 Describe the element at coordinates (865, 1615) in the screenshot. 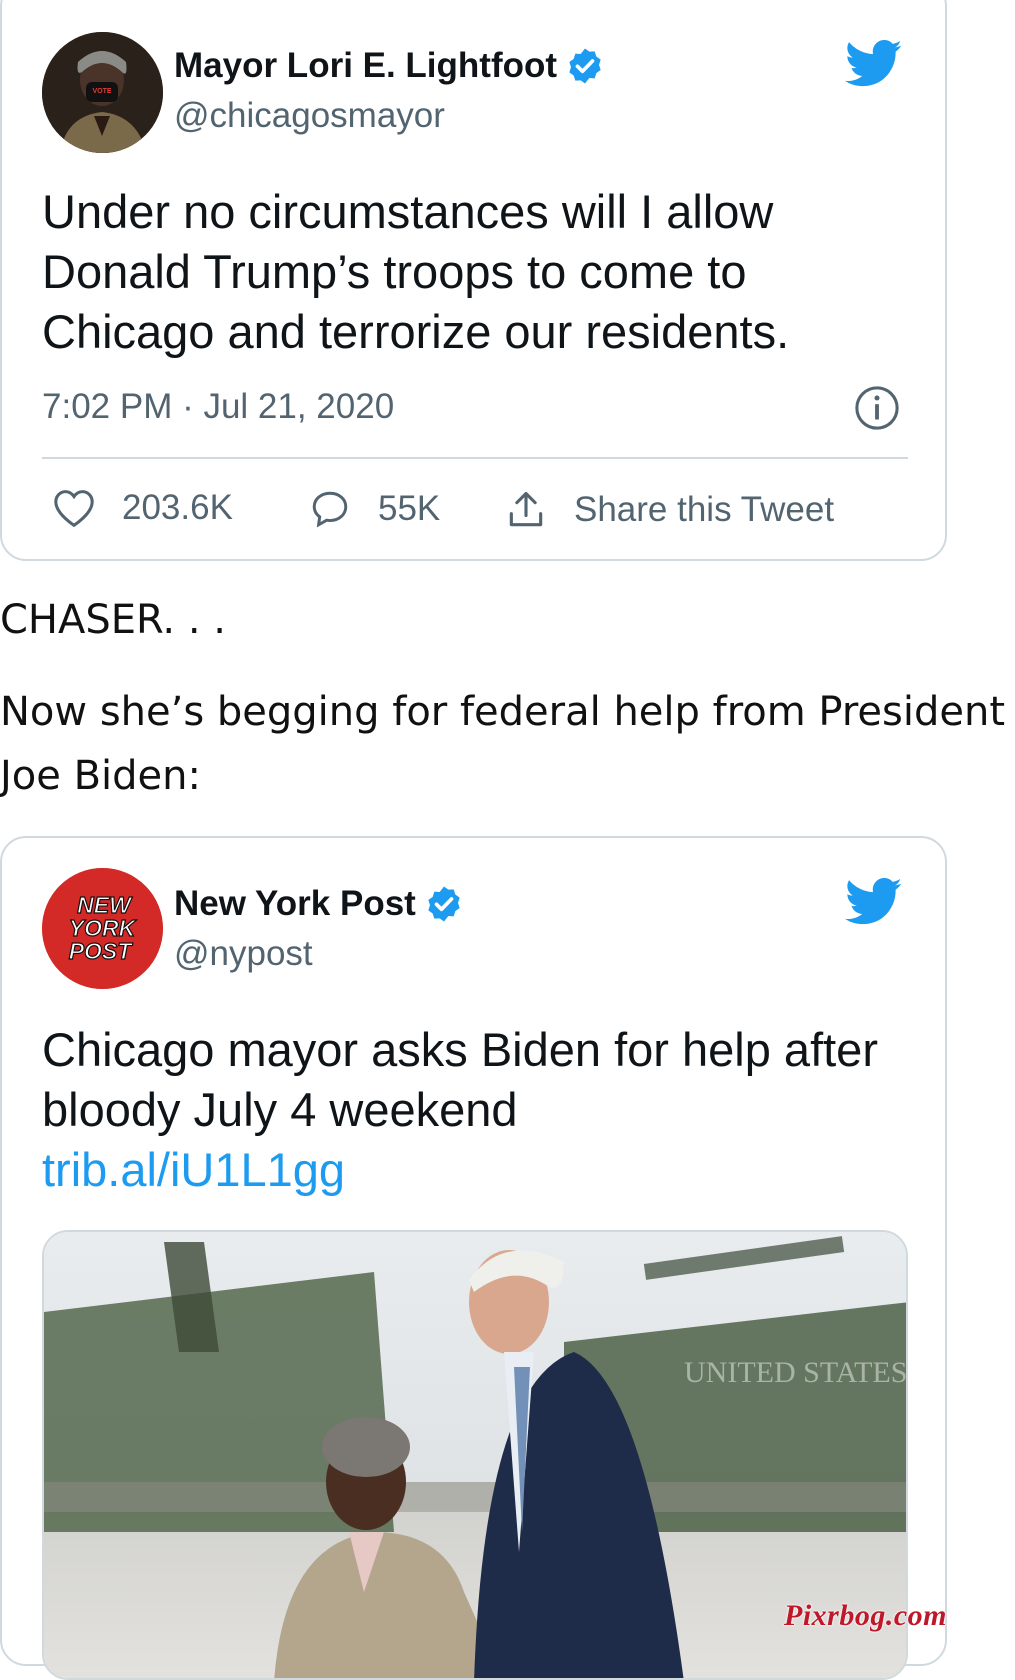

I see `watermark: Pixrbog.com` at that location.